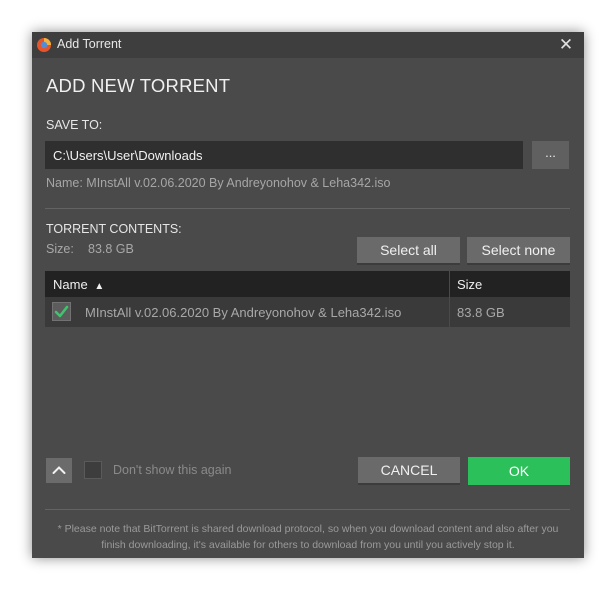  I want to click on bittorrent-app-icon, so click(44, 45).